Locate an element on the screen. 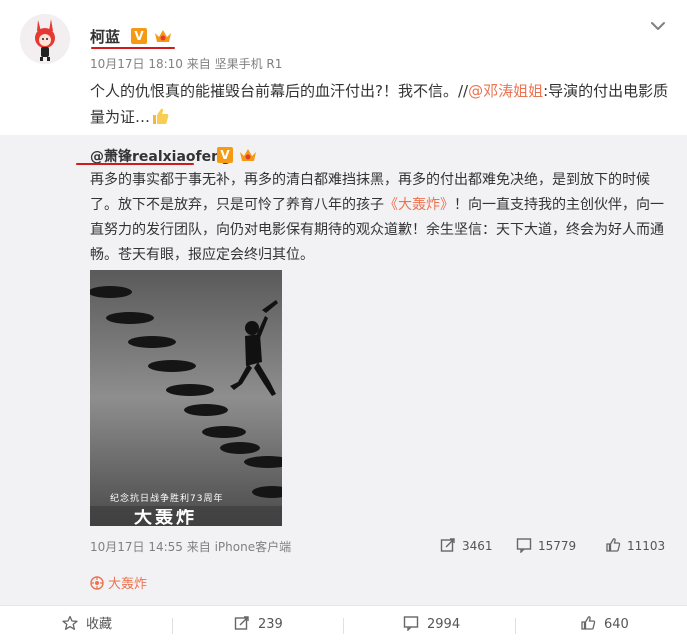 Image resolution: width=687 pixels, height=643 pixels. like-button: 640 is located at coordinates (604, 624).